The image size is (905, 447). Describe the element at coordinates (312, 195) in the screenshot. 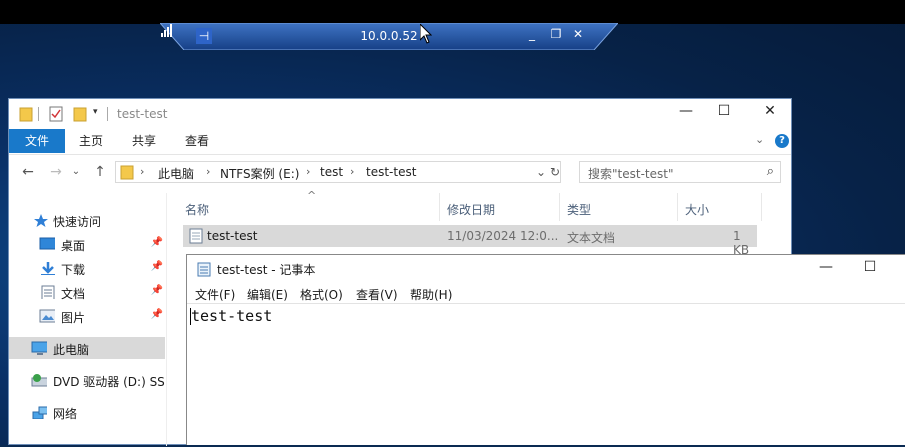

I see `sort-indicator-icon: ^` at that location.